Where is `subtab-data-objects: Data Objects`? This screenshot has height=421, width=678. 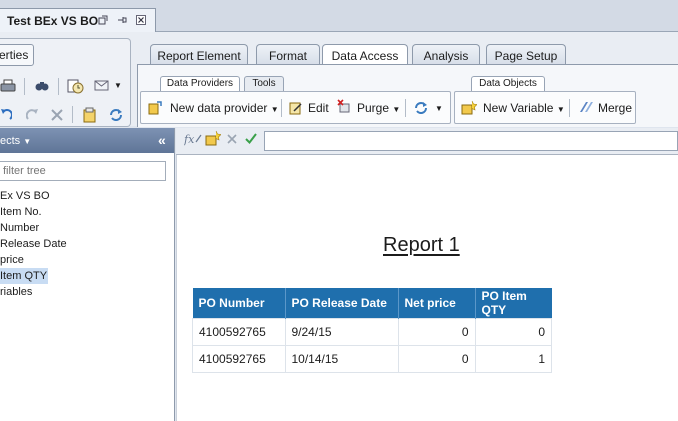
subtab-data-objects: Data Objects is located at coordinates (508, 84).